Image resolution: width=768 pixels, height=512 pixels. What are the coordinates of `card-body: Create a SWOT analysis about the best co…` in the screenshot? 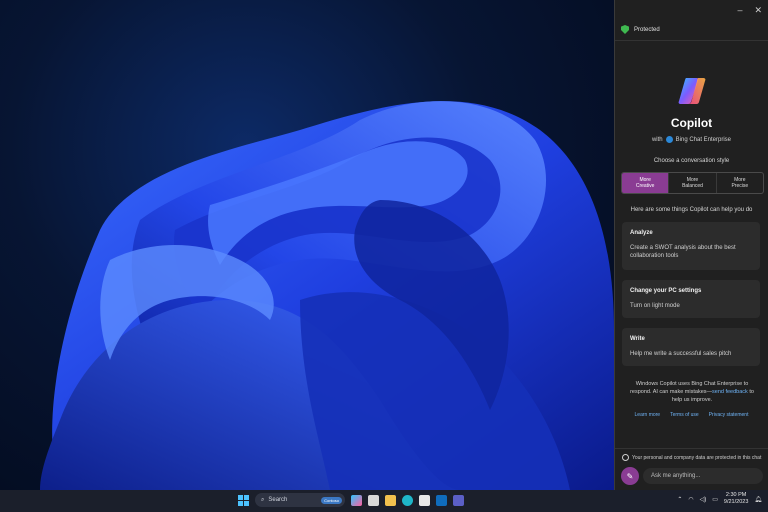 It's located at (683, 252).